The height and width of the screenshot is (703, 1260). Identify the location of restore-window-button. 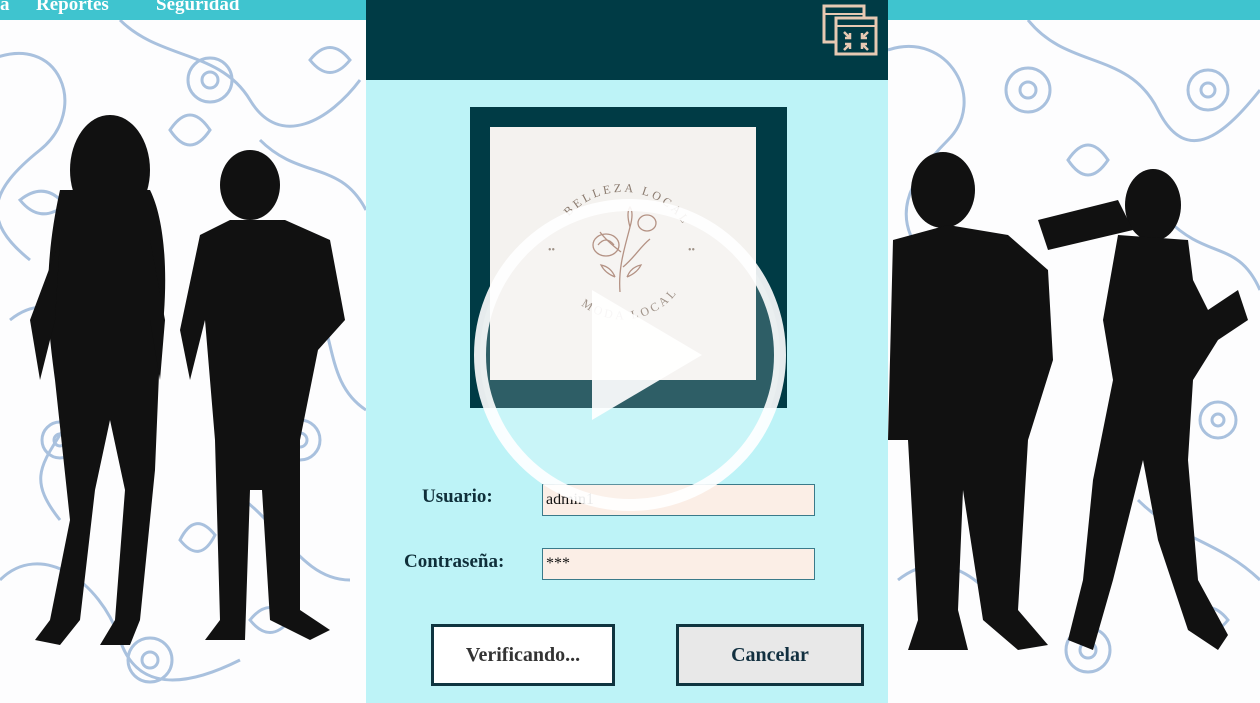
(850, 30).